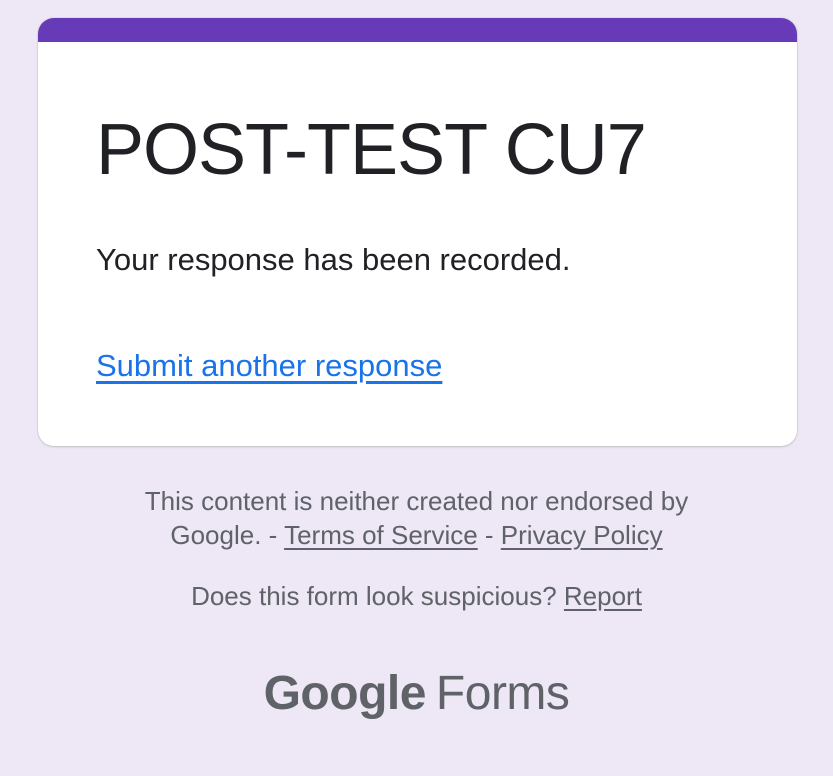 Image resolution: width=833 pixels, height=776 pixels. Describe the element at coordinates (269, 366) in the screenshot. I see `submit-another-response-link: Submit another response` at that location.